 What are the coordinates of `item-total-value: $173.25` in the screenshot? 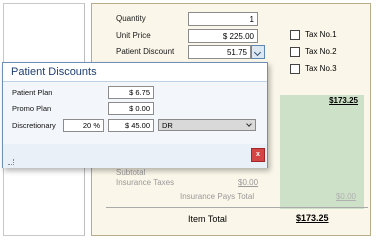 It's located at (312, 218).